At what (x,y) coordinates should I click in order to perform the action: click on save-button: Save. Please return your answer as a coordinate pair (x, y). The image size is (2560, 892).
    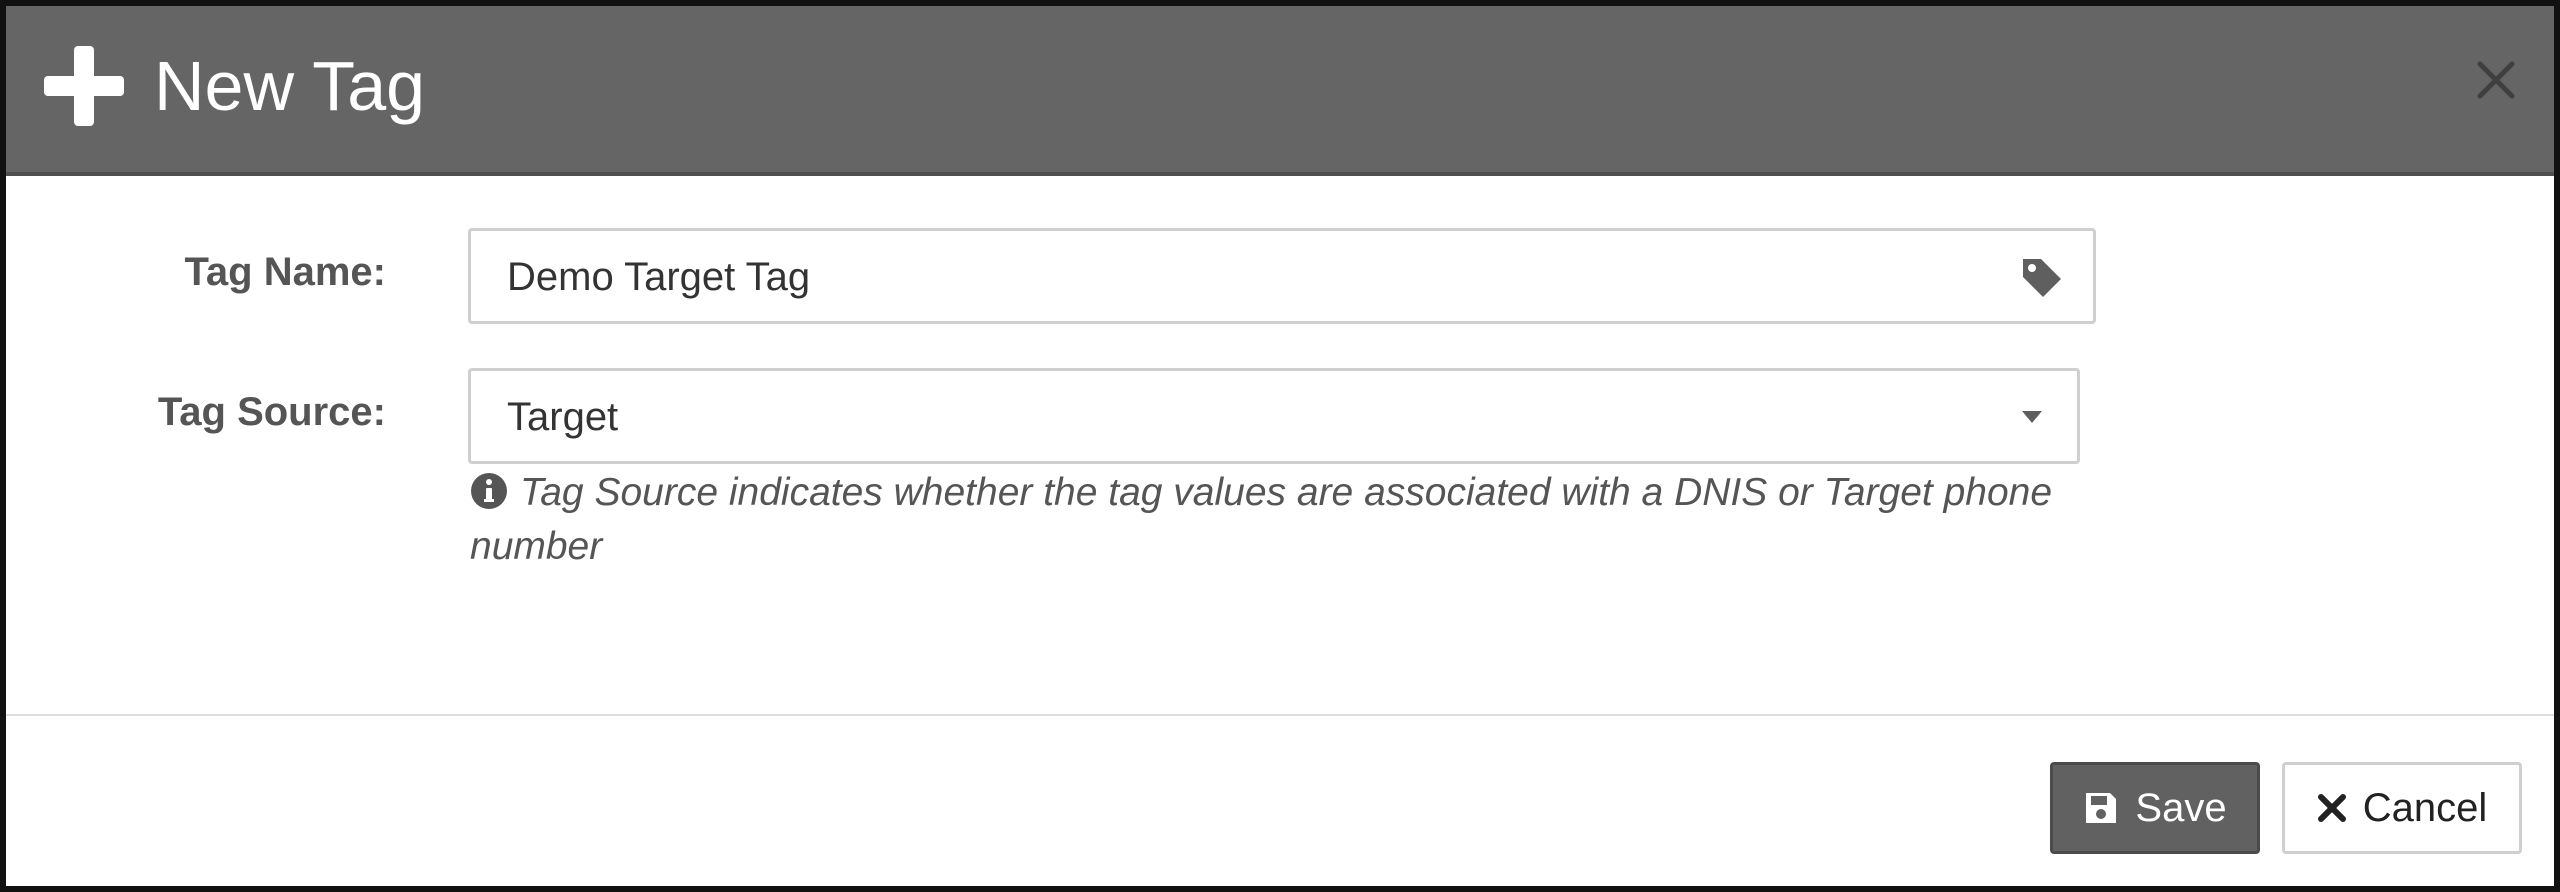
    Looking at the image, I should click on (2155, 808).